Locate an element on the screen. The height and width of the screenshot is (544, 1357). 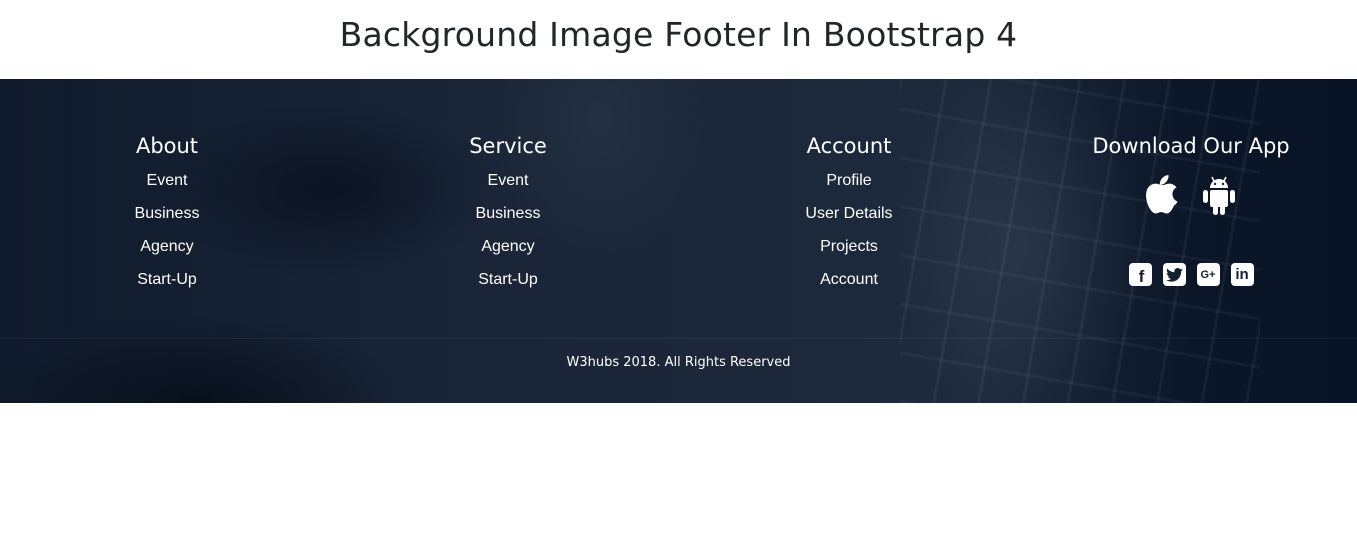
footer-link-account: Account is located at coordinates (849, 279).